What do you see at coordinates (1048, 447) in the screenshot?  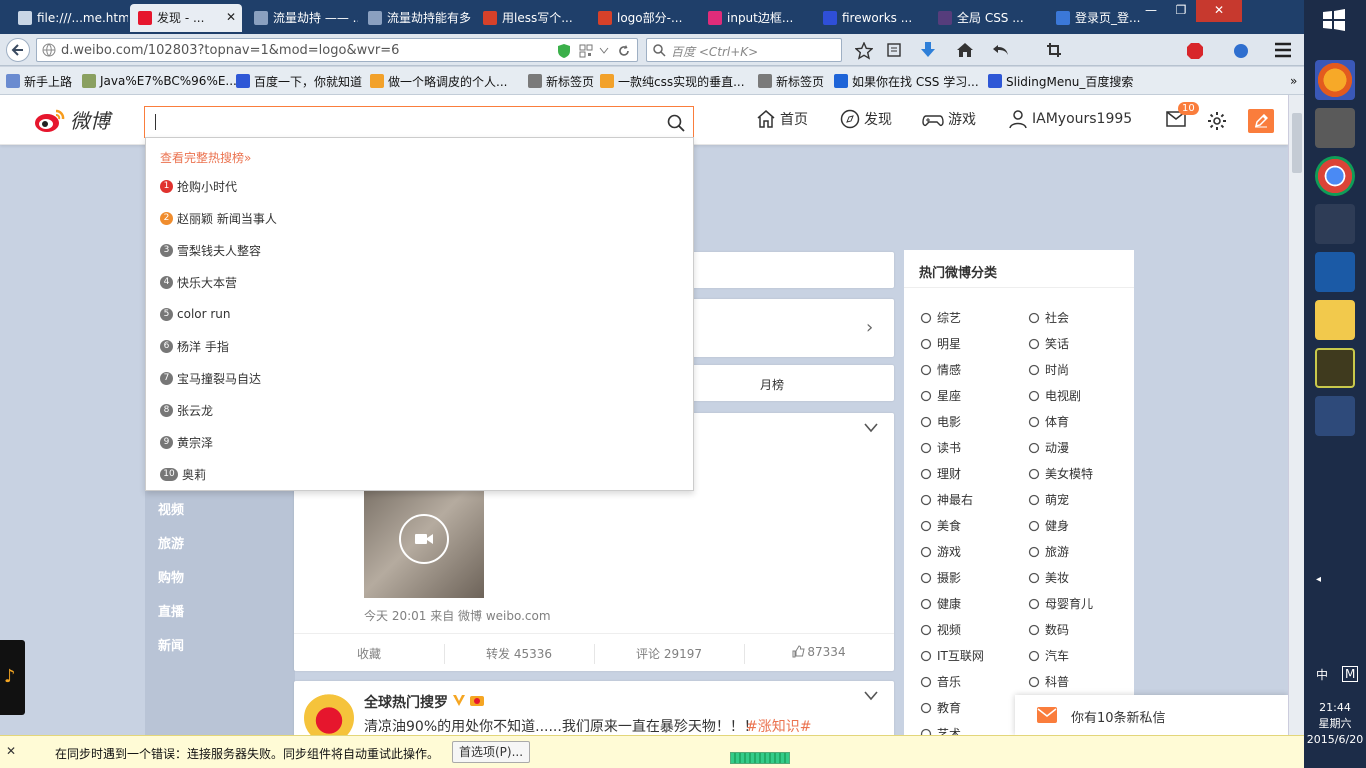 I see `category-item: 动漫` at bounding box center [1048, 447].